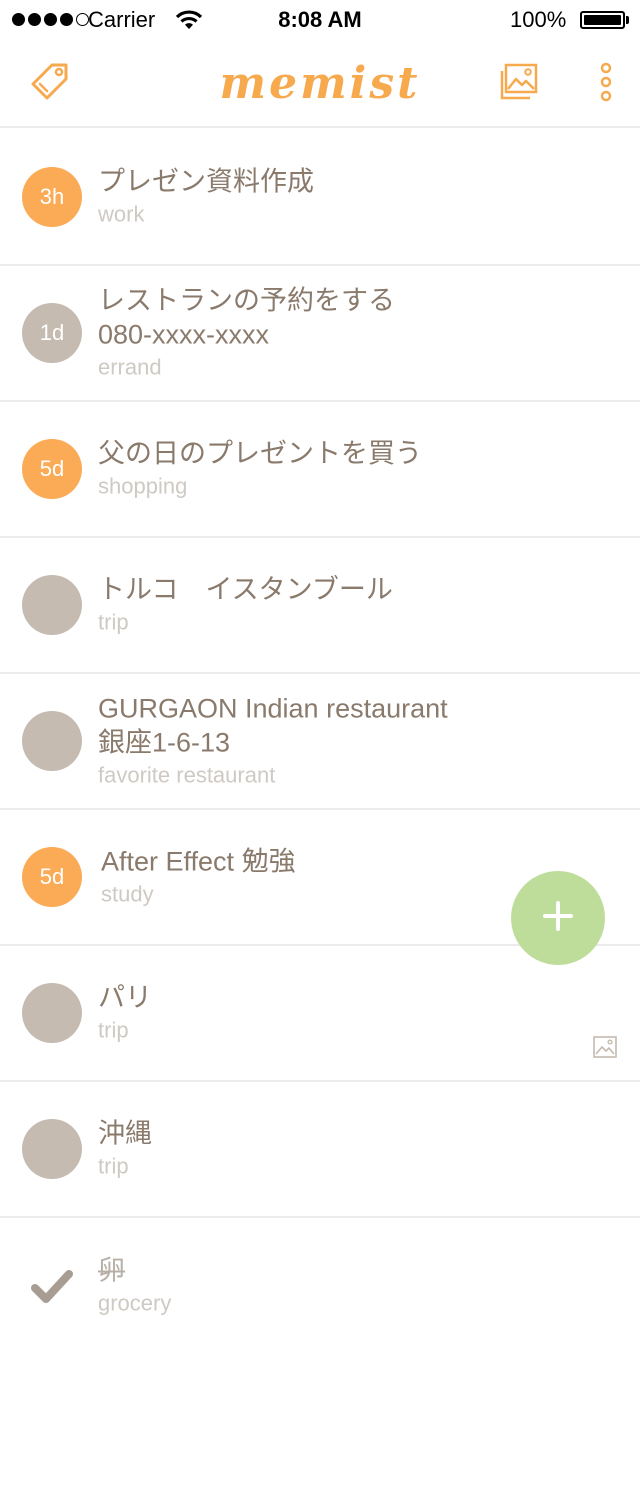  Describe the element at coordinates (184, 334) in the screenshot. I see `memo-title-line2: 080-xxxx-xxxx` at that location.